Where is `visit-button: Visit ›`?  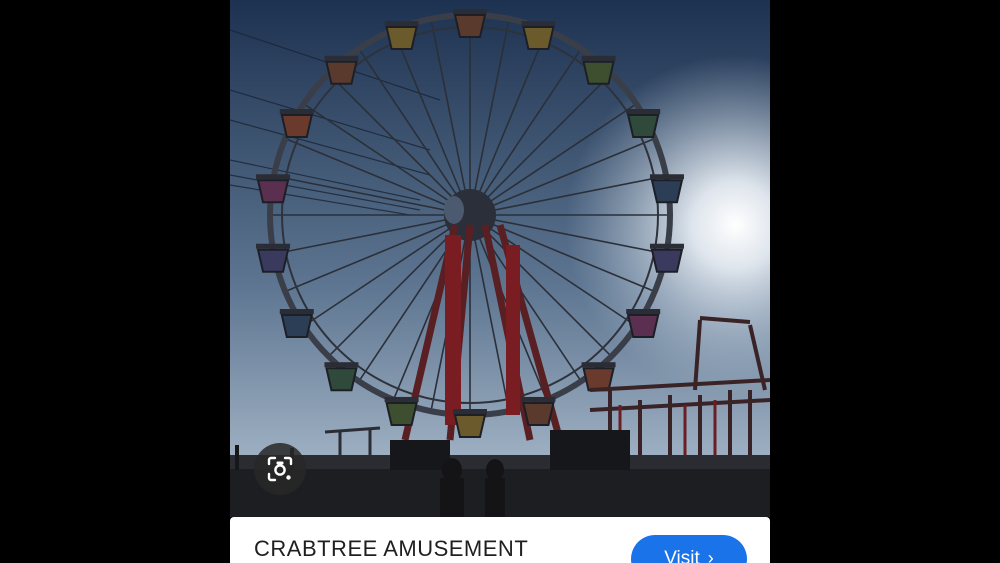
visit-button: Visit › is located at coordinates (689, 549).